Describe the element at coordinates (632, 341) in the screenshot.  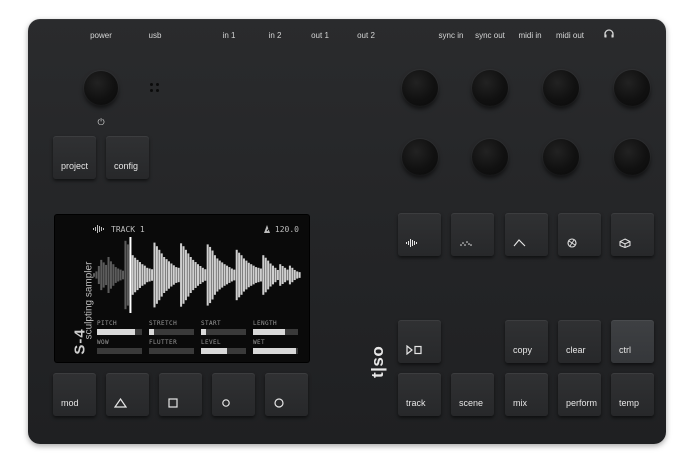
I see `ctrl-button: ctrl` at that location.